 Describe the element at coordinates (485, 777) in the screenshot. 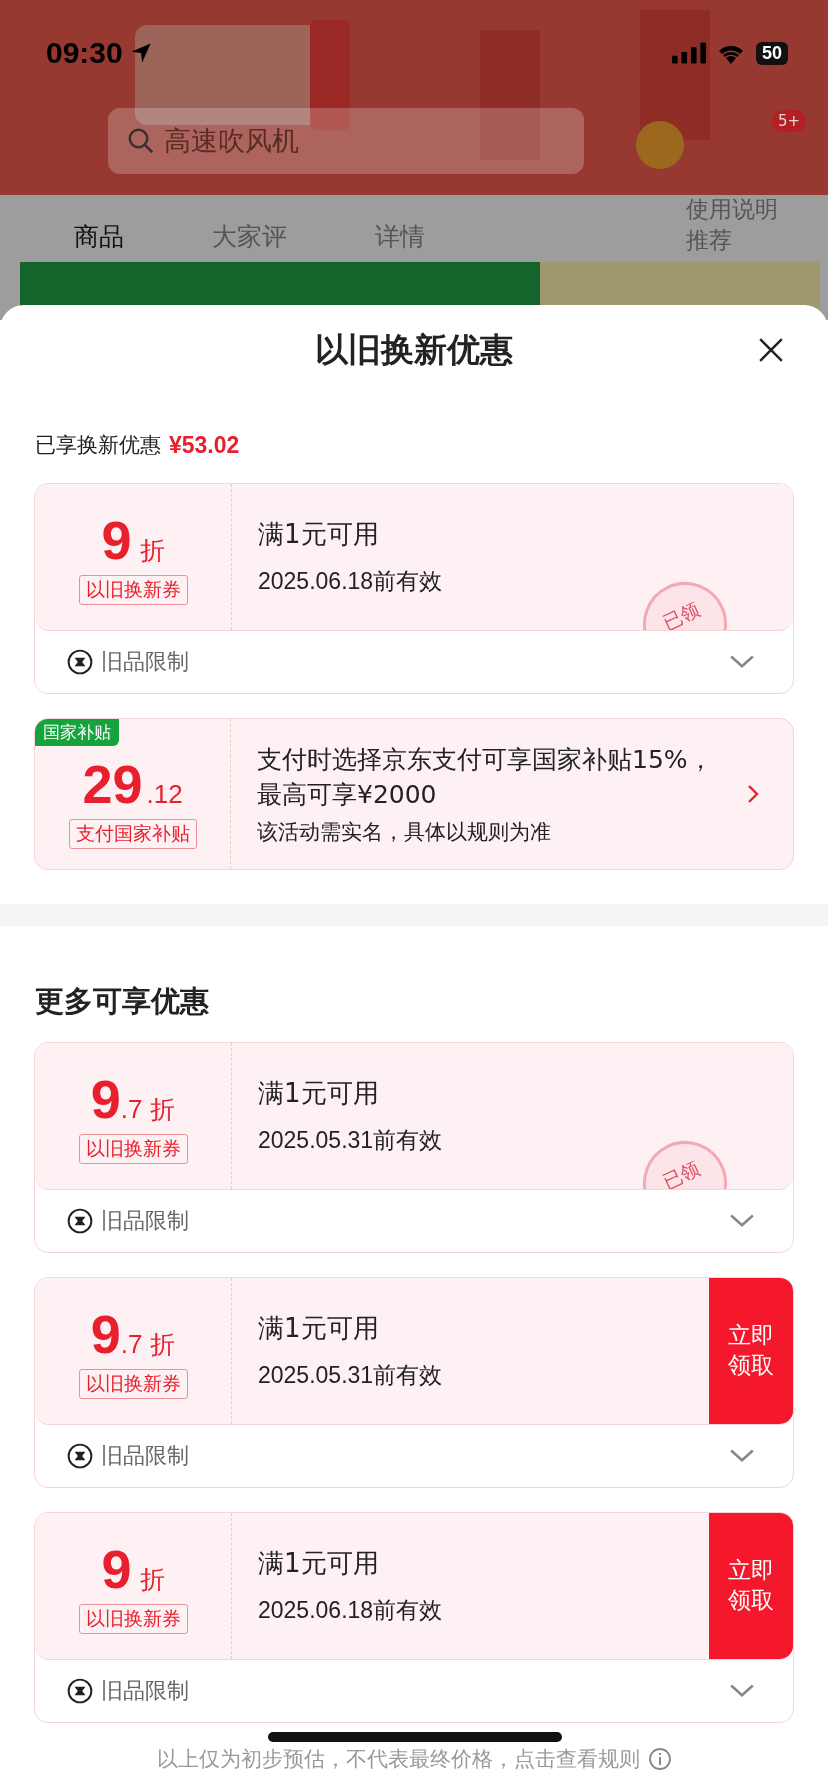

I see `subsidy-description: 支付时选择京东支付可享国家补贴15%，最高可享¥2000` at that location.